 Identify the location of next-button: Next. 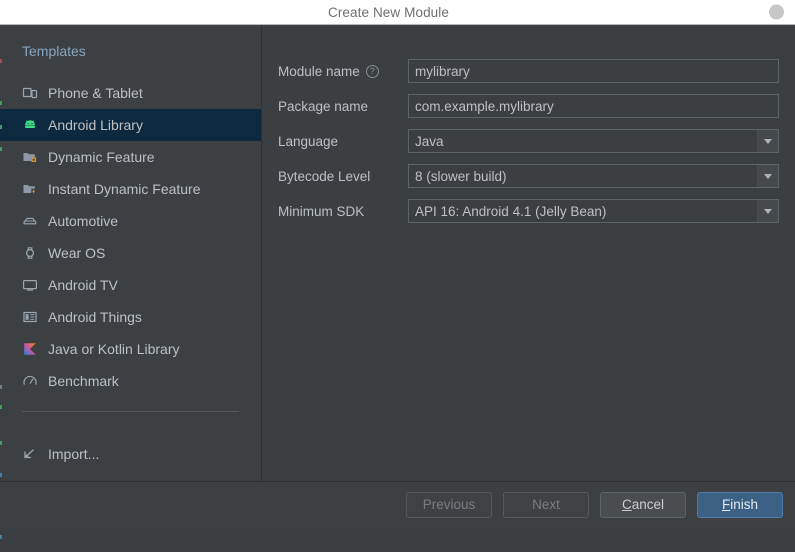
(546, 504).